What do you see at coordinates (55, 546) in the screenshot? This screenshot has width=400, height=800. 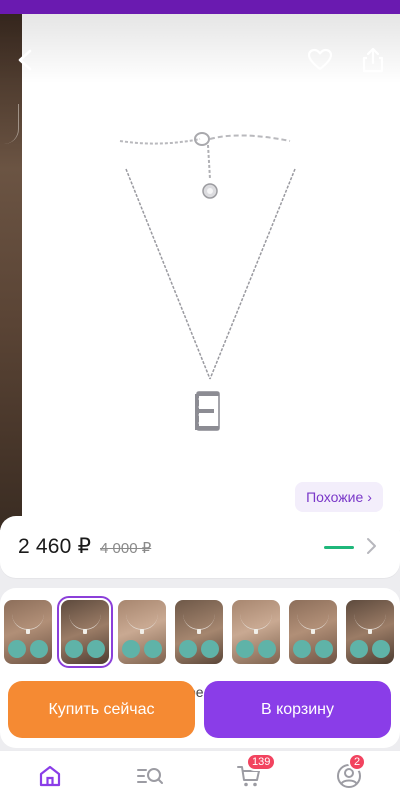 I see `current-price: 2 460 ₽` at bounding box center [55, 546].